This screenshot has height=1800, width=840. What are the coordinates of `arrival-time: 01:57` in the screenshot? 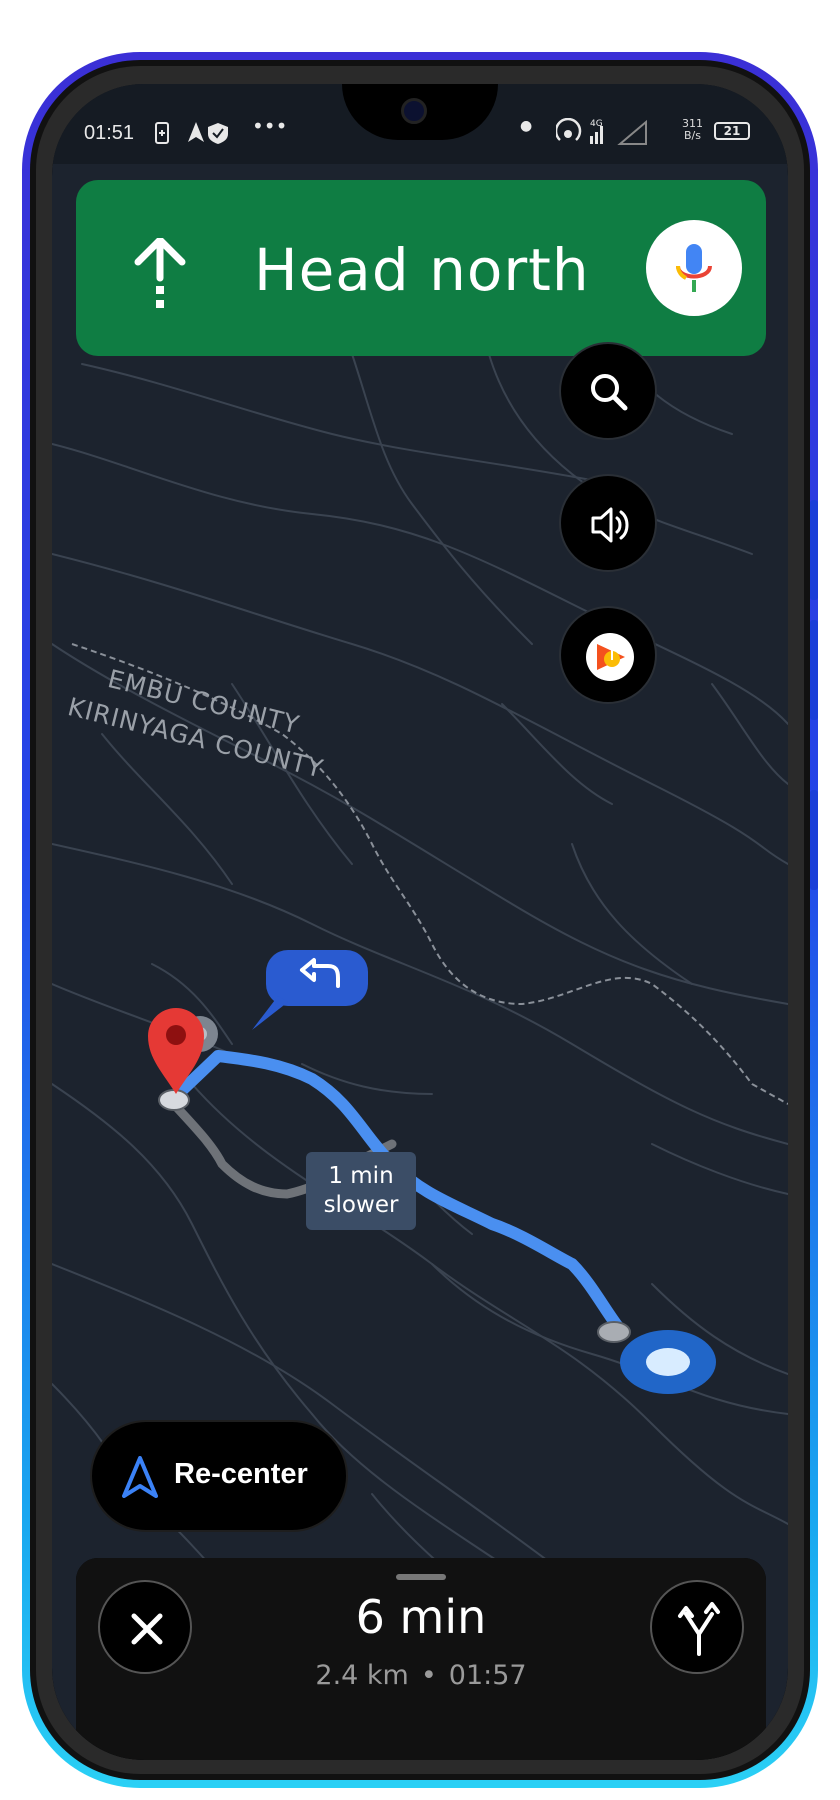 It's located at (487, 1675).